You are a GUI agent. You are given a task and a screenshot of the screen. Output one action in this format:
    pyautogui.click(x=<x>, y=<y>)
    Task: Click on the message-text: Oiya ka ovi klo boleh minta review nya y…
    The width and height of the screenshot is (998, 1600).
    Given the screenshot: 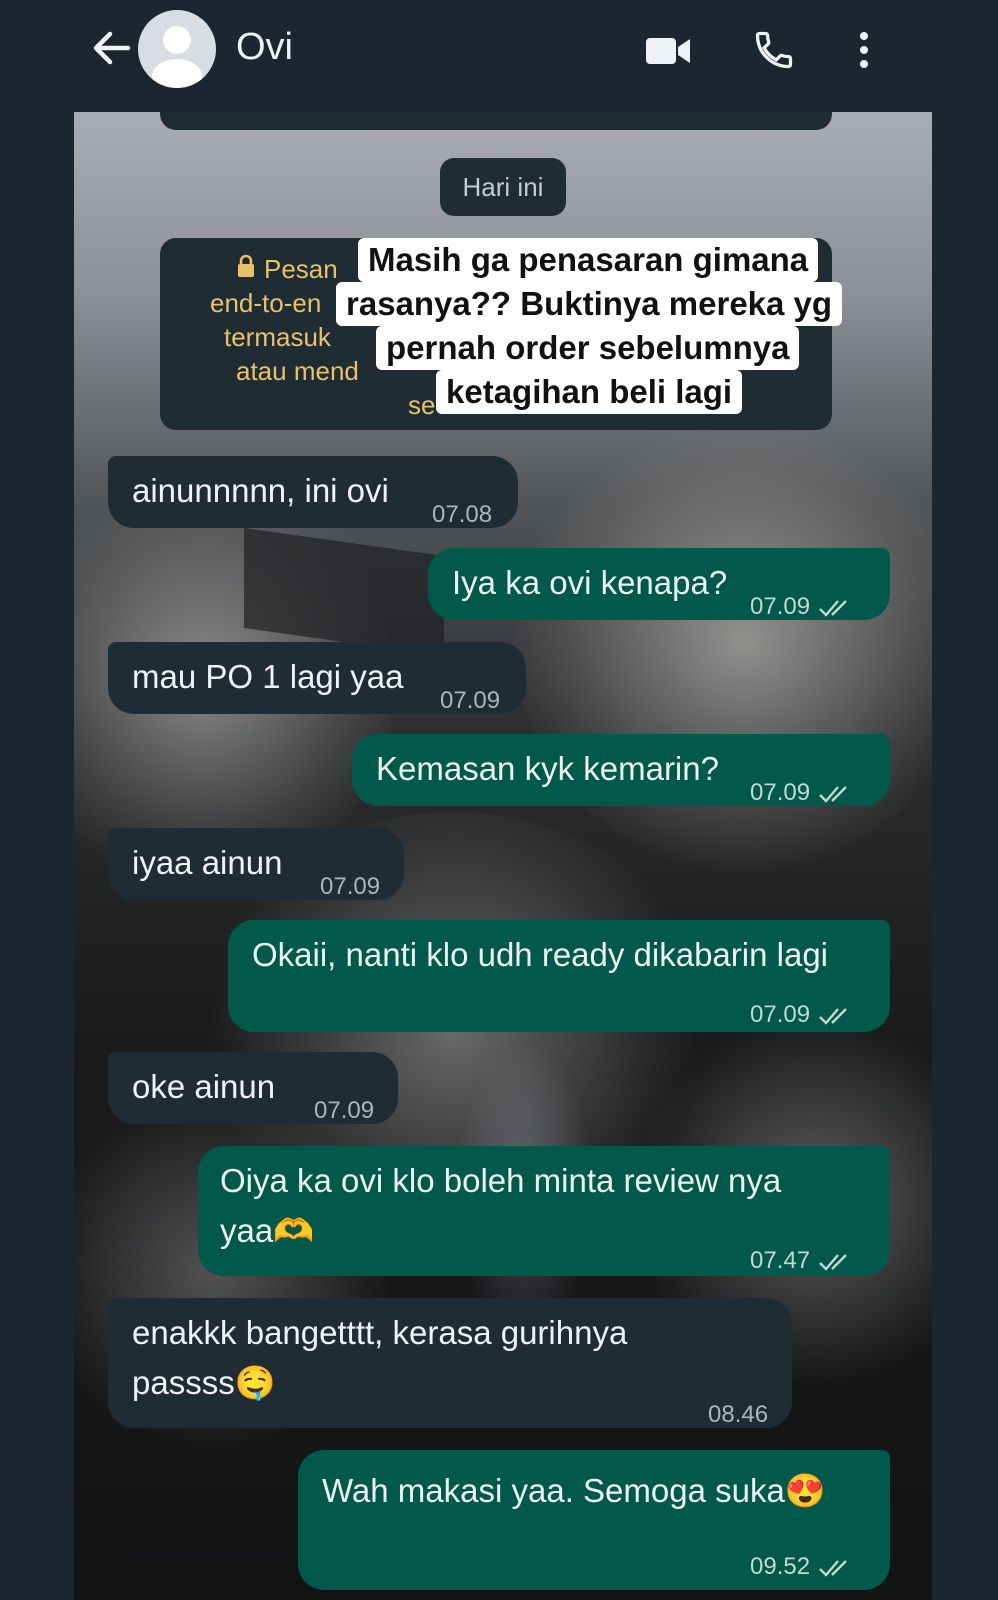 What is the action you would take?
    pyautogui.click(x=501, y=1205)
    